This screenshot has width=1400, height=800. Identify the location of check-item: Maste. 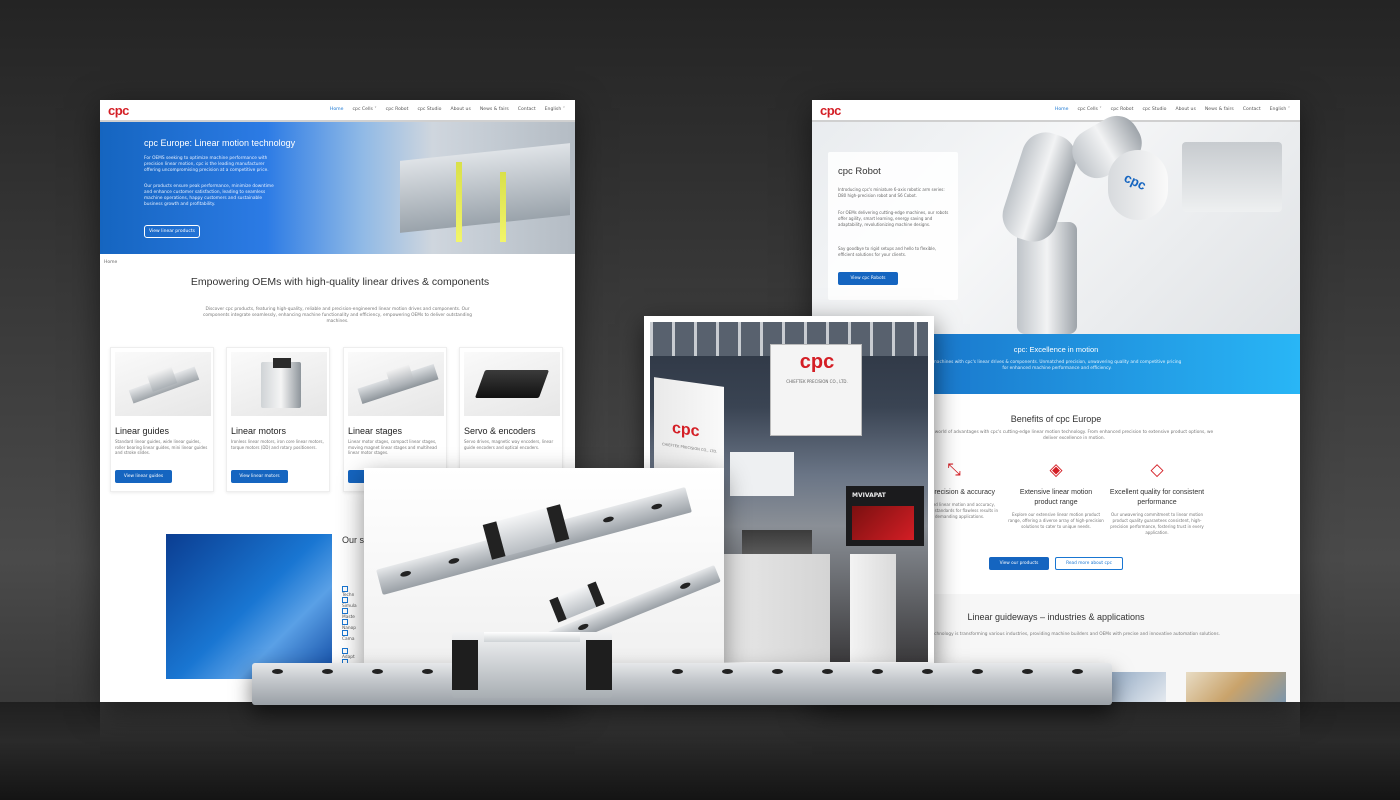
(348, 614).